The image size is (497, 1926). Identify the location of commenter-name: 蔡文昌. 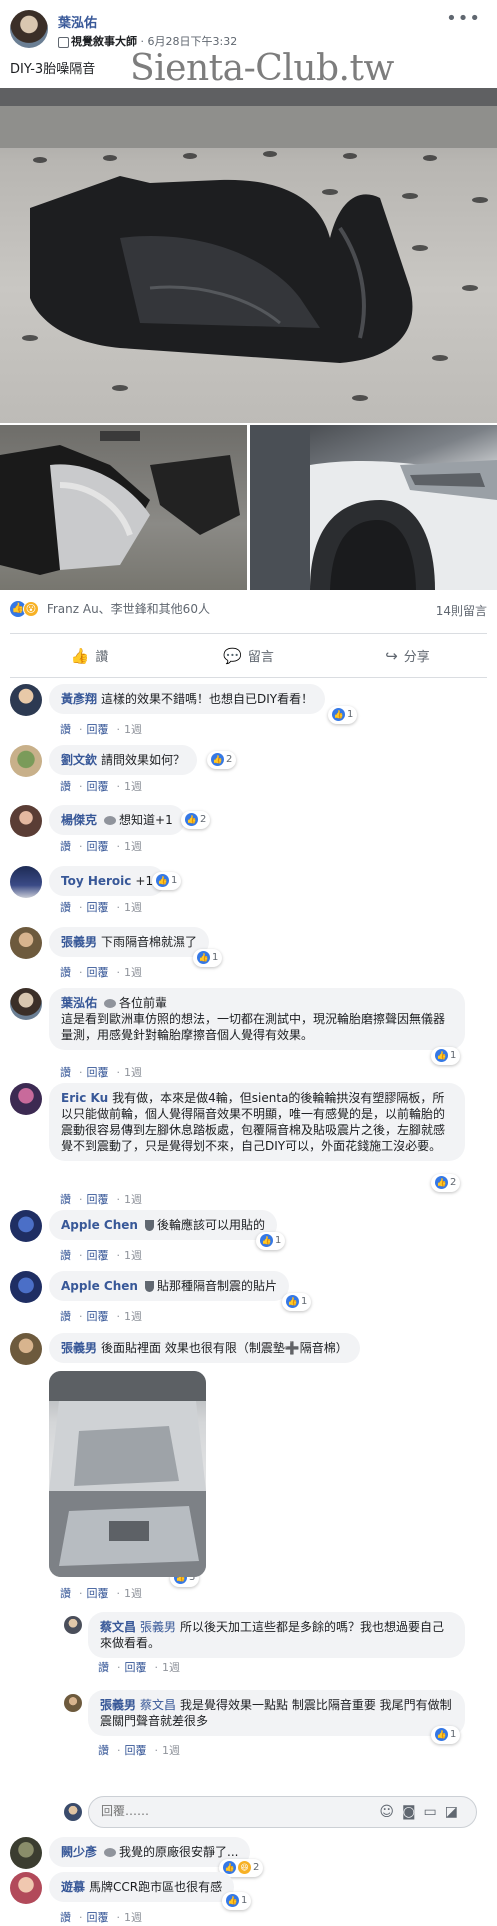
(118, 1627).